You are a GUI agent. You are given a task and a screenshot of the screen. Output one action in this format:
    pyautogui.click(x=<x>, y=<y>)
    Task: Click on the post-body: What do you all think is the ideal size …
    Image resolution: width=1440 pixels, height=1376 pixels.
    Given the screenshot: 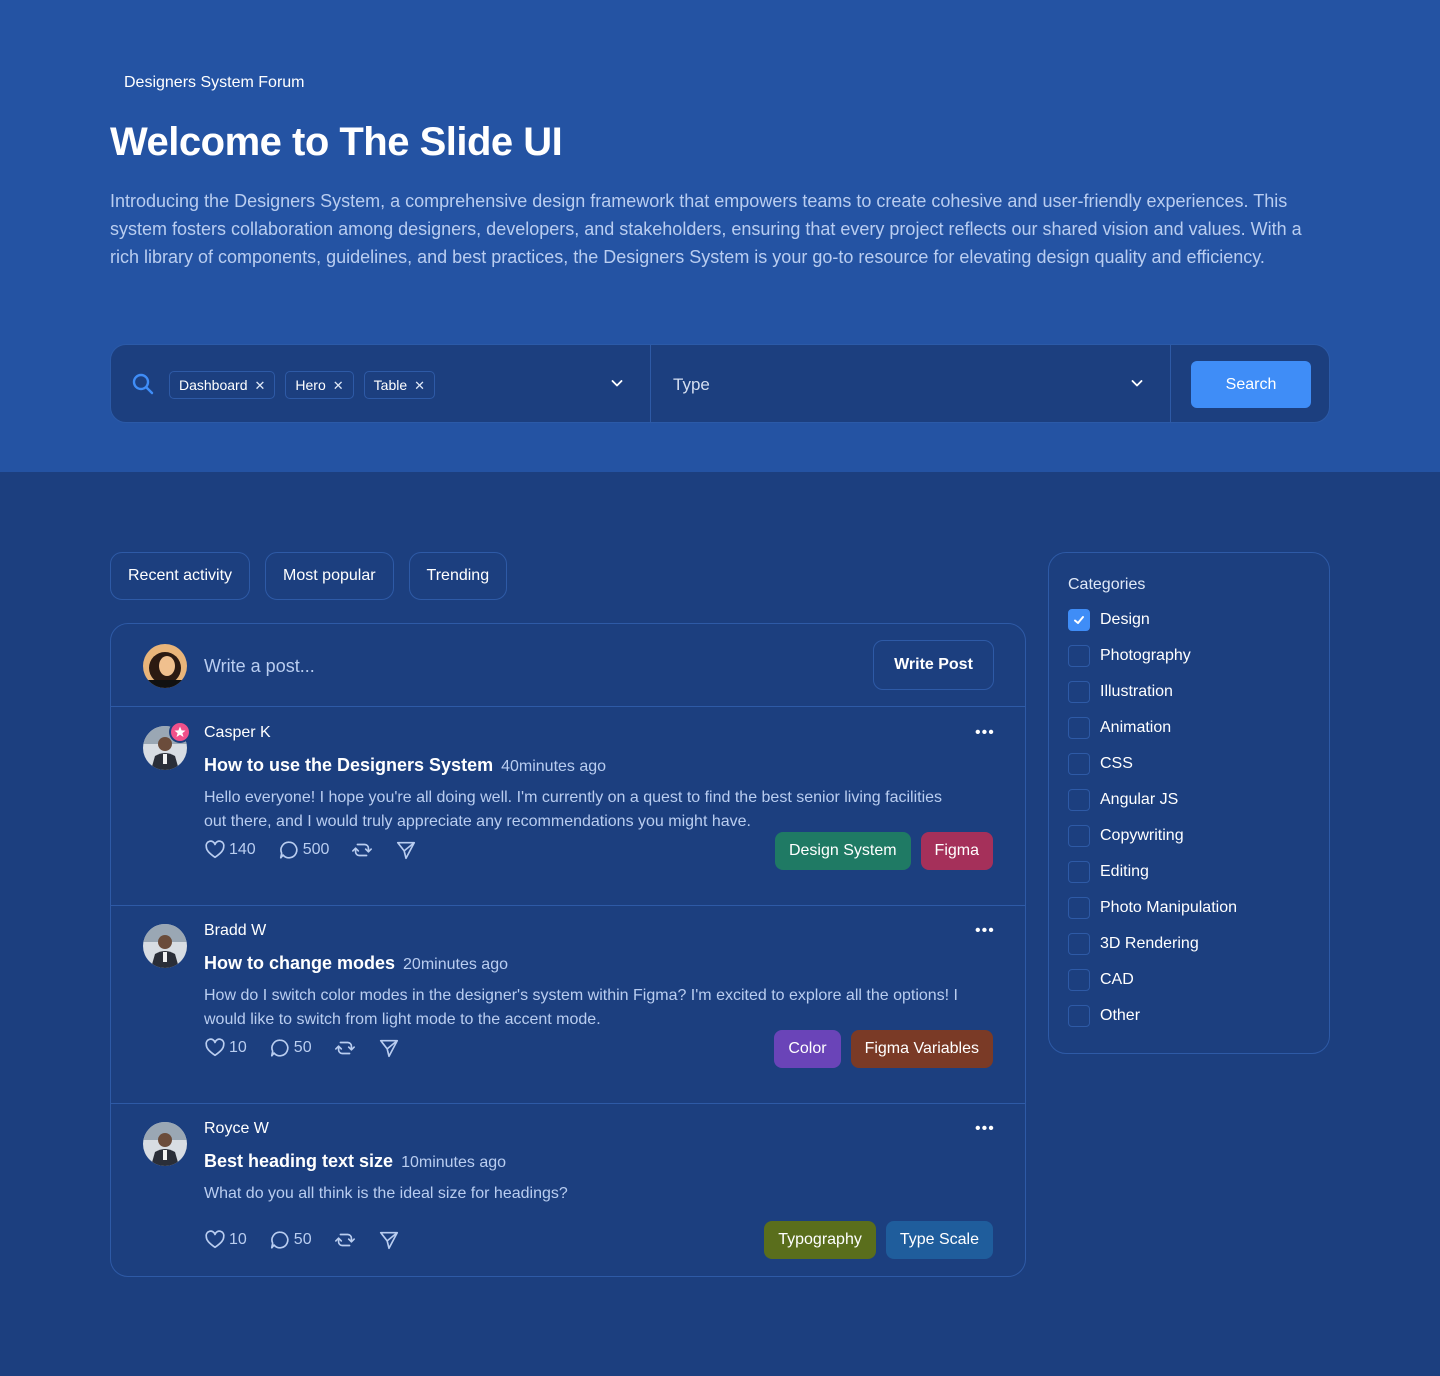 What is the action you would take?
    pyautogui.click(x=386, y=1193)
    